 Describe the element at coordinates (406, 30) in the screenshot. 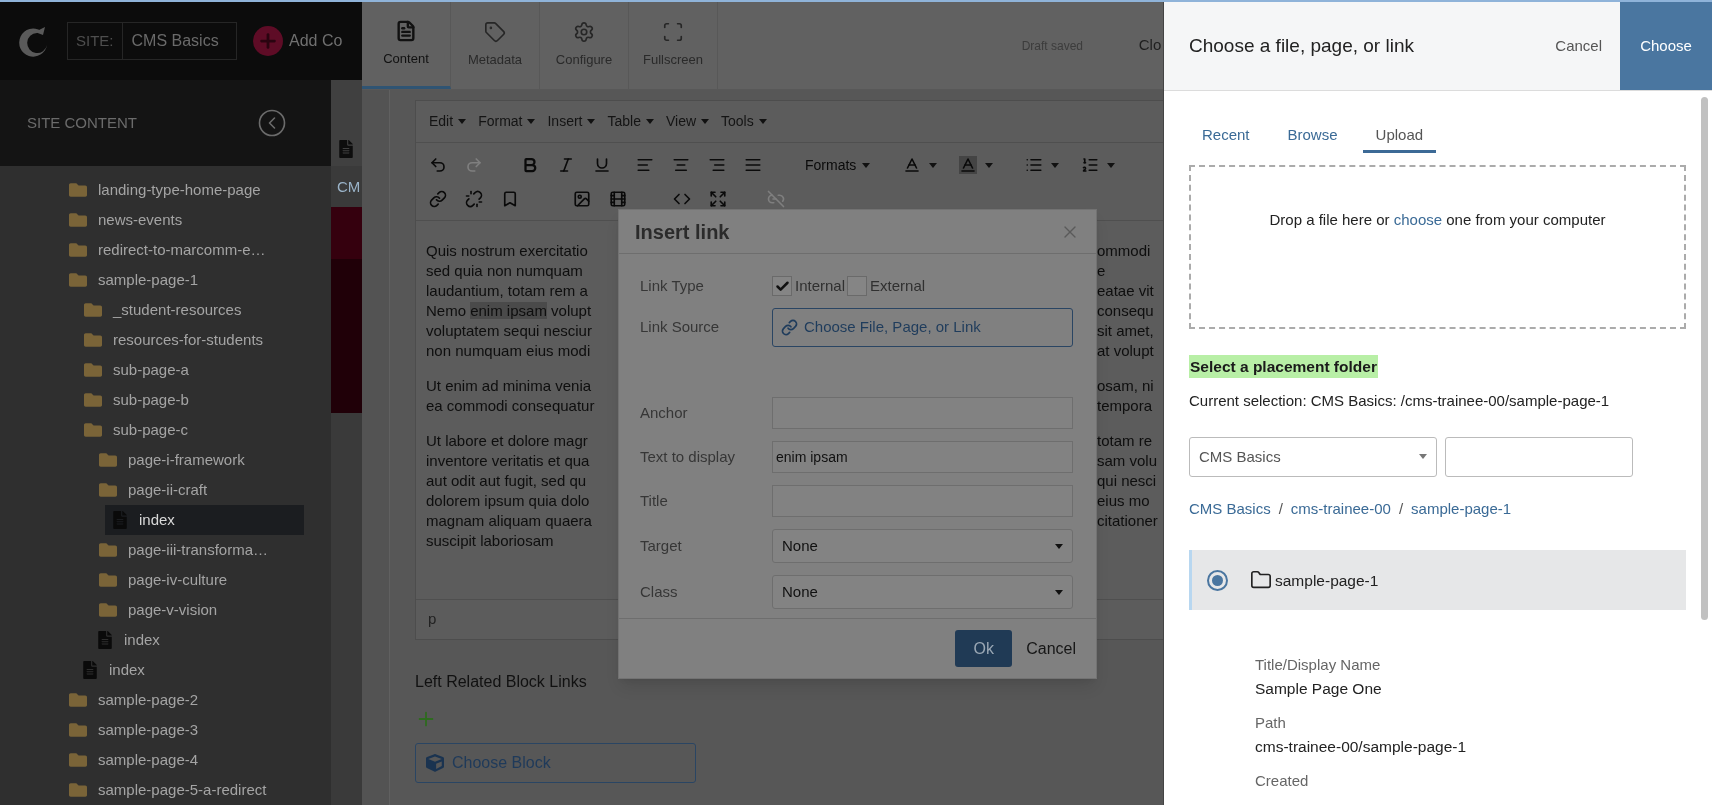

I see `document-icon` at that location.